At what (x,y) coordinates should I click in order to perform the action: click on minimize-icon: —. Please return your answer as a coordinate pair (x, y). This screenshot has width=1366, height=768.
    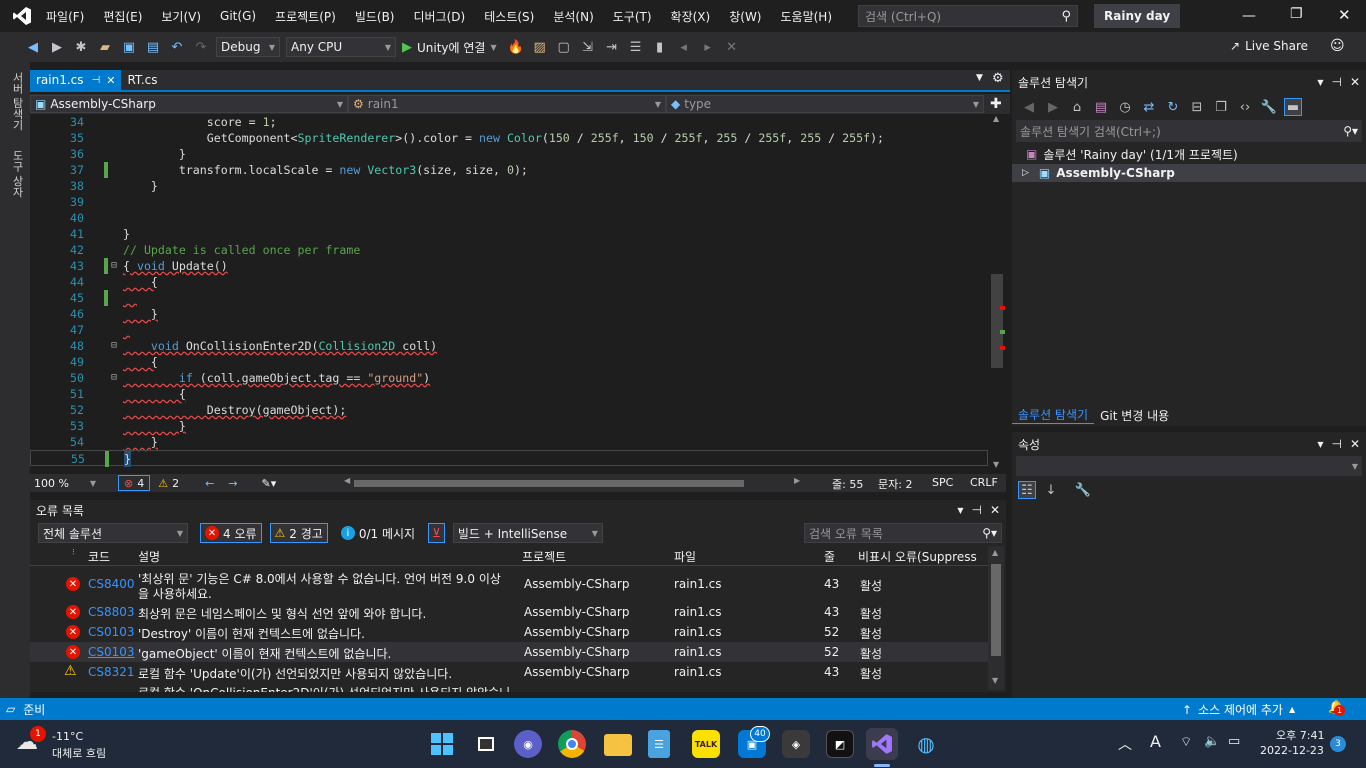
    Looking at the image, I should click on (1249, 16).